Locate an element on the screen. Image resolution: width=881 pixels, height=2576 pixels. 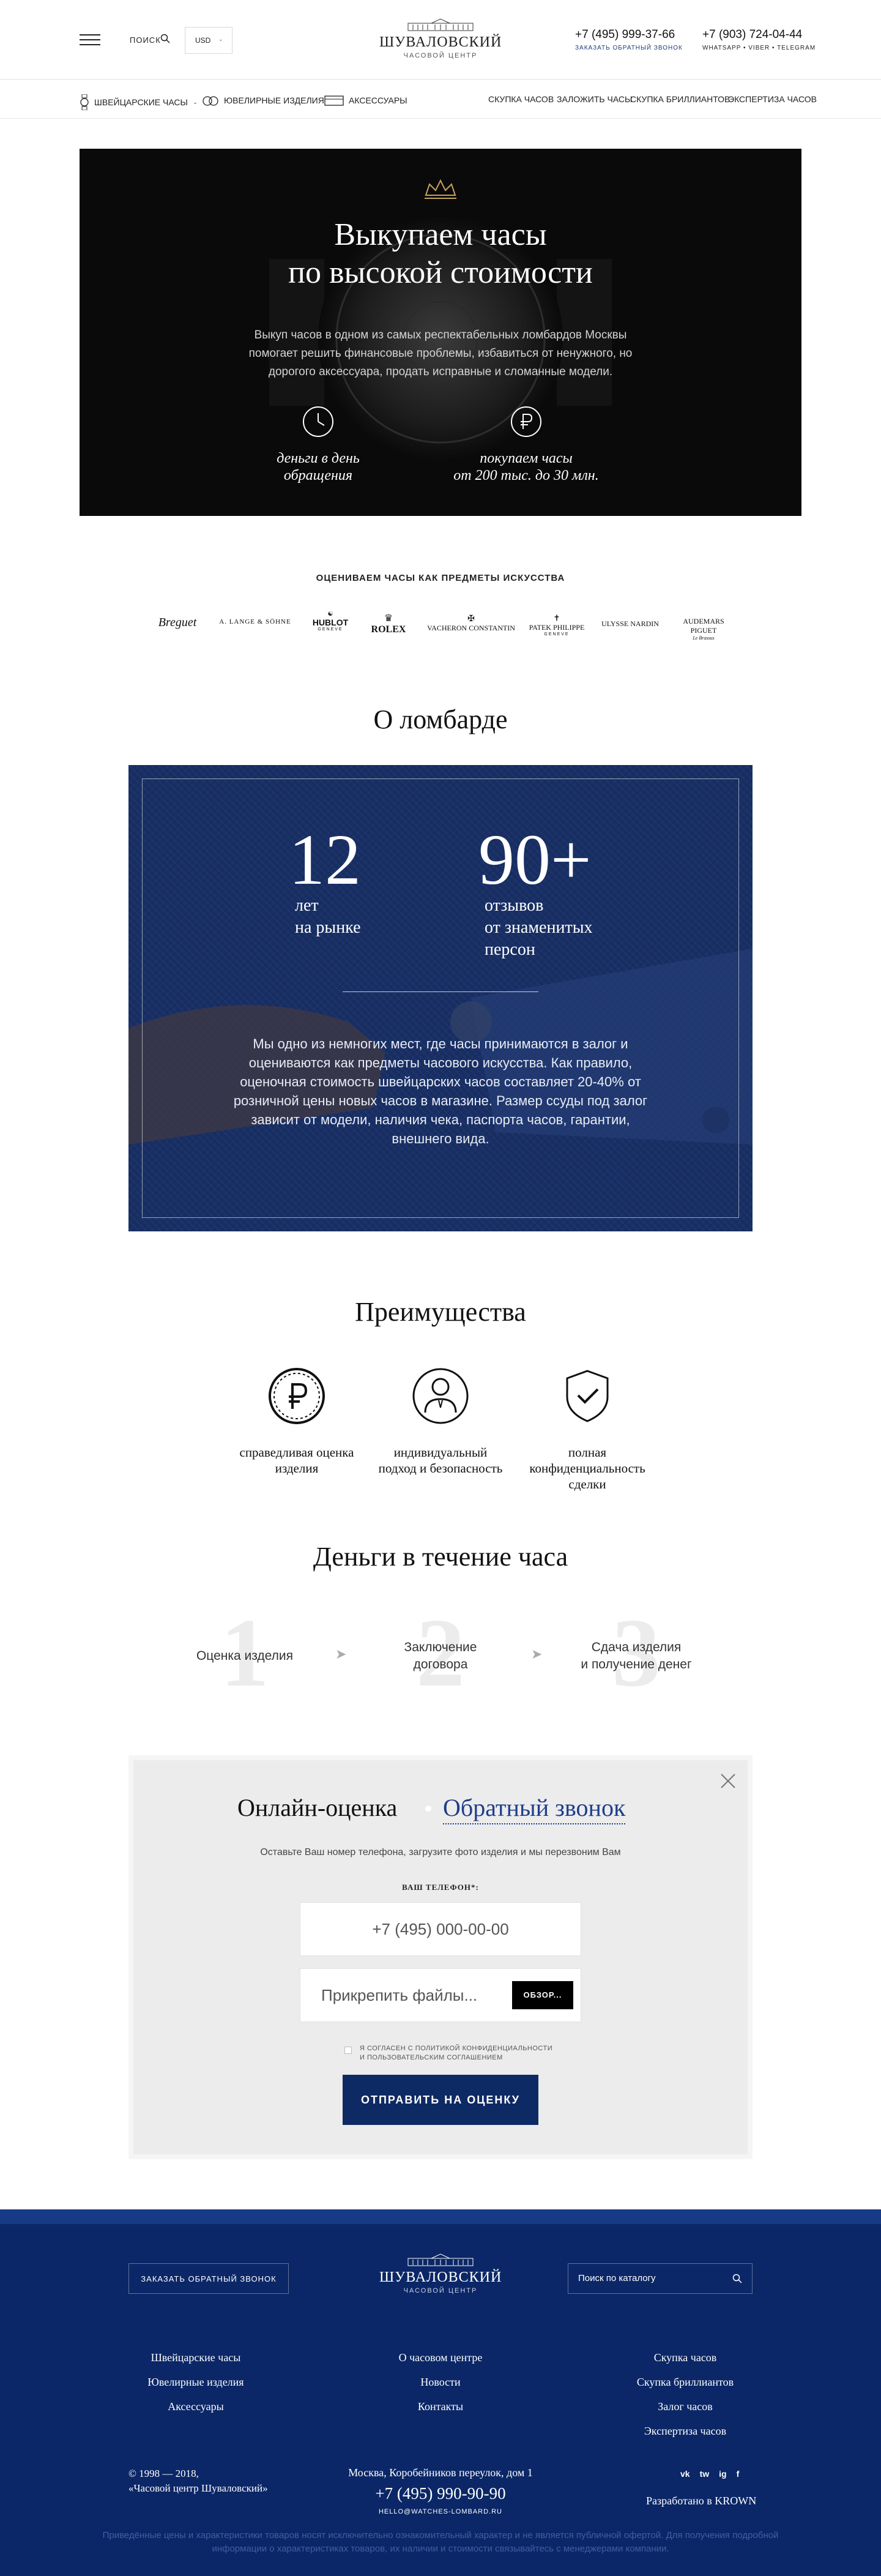
step-label-line: и получение денег is located at coordinates (636, 1664).